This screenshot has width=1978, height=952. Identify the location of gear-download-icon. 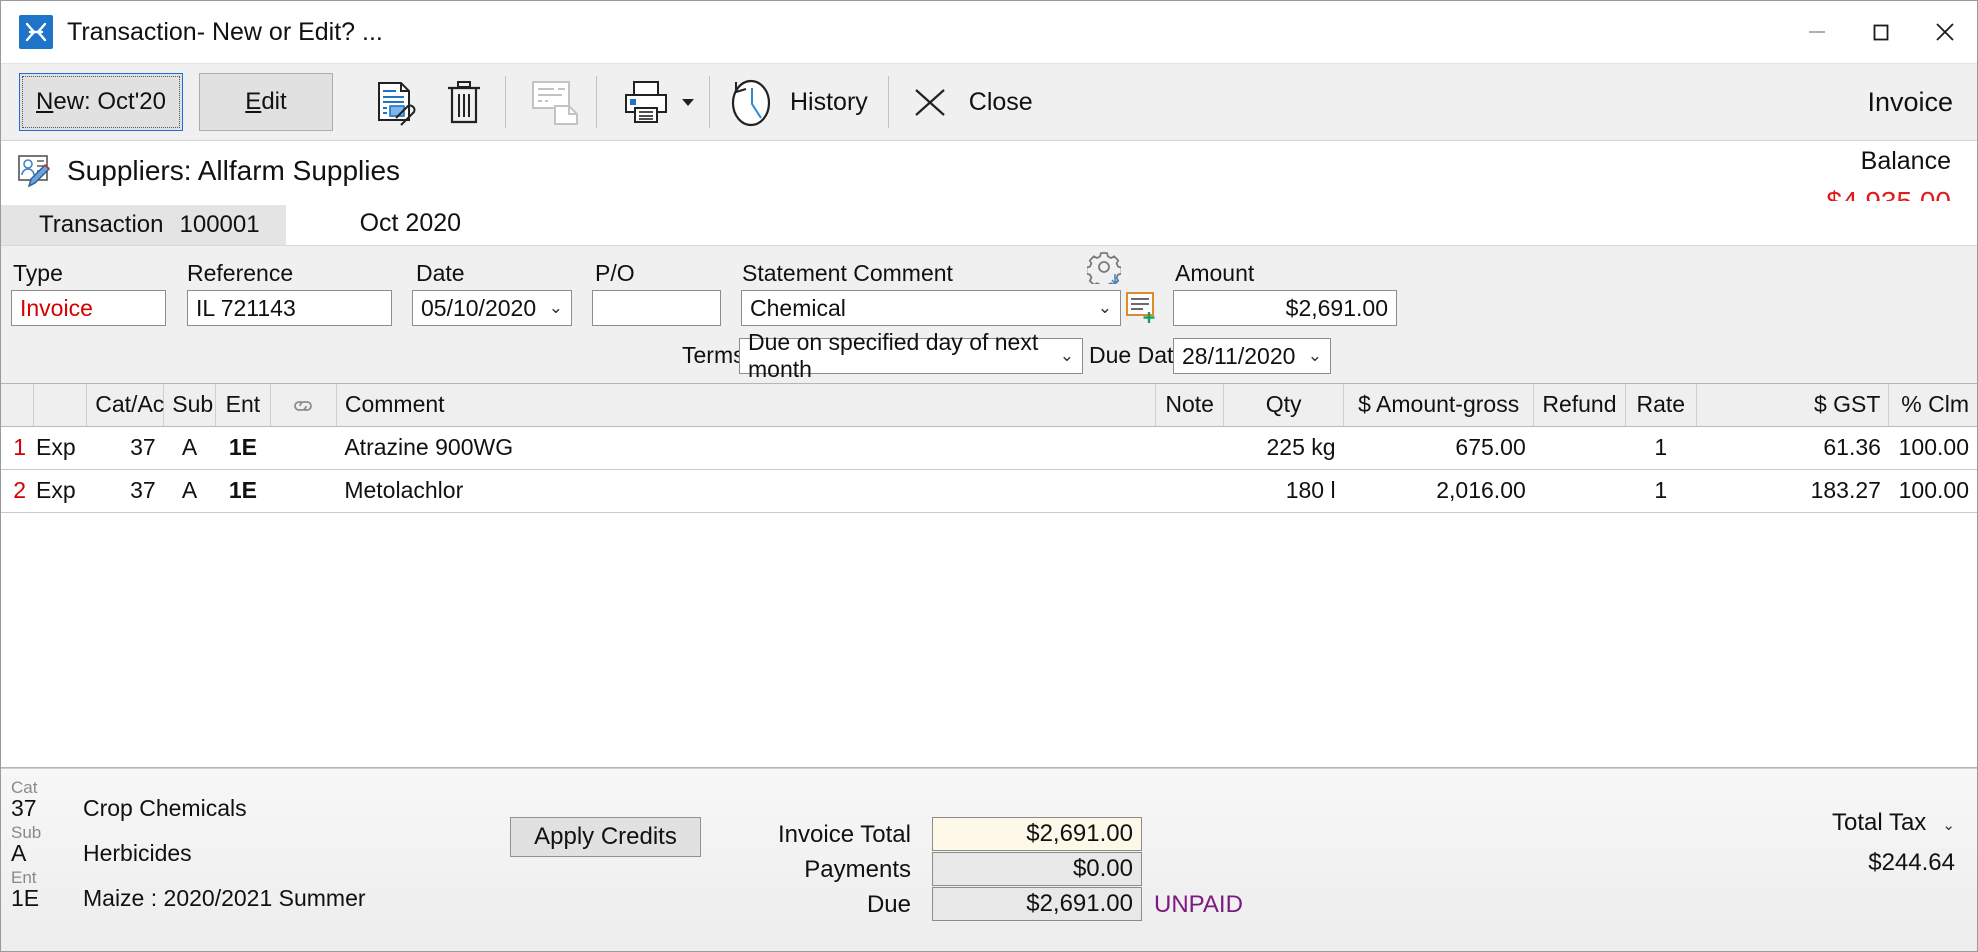
(1104, 270).